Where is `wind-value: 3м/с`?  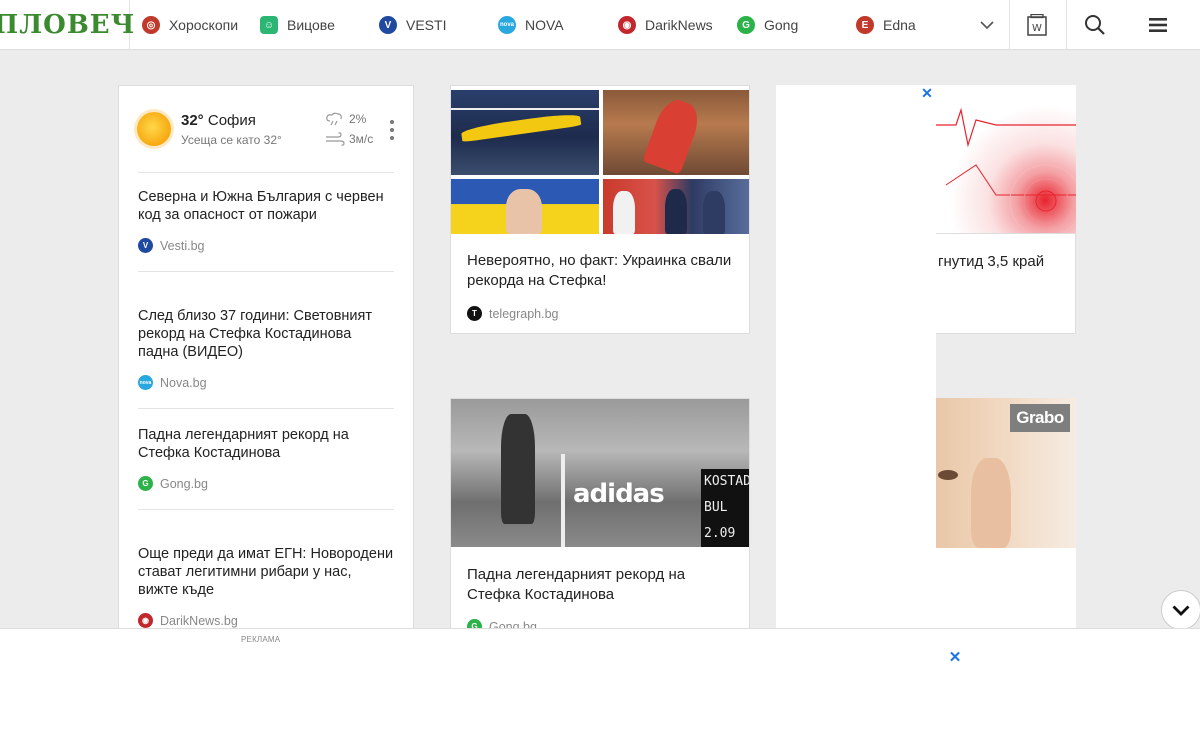 wind-value: 3м/с is located at coordinates (361, 139).